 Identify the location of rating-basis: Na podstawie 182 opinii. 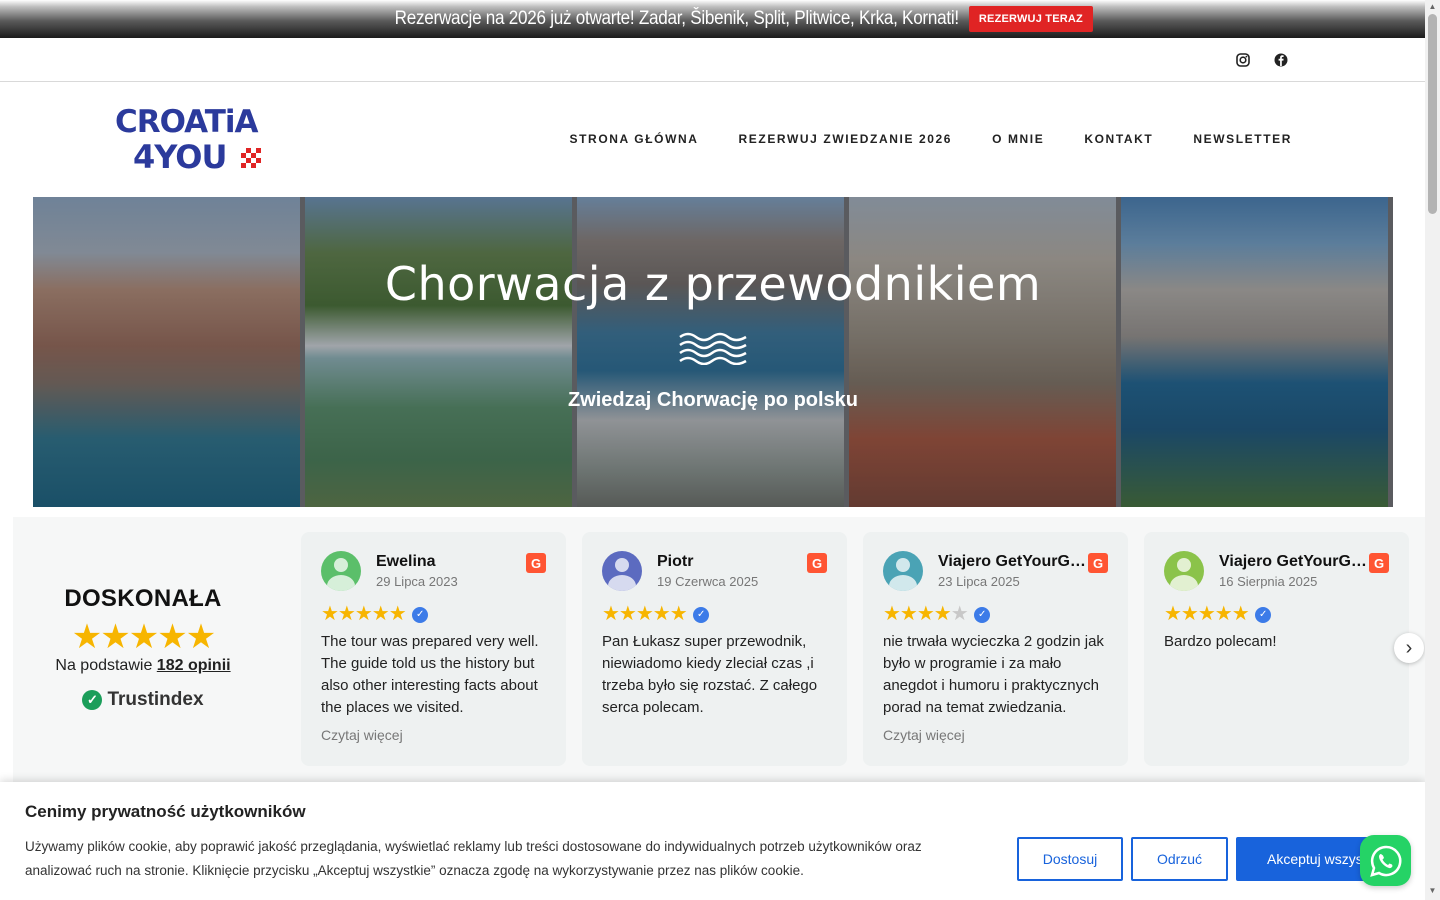
(143, 666).